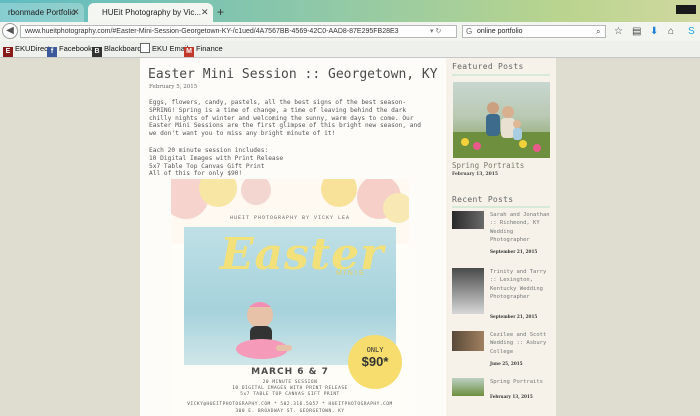 This screenshot has height=416, width=700. Describe the element at coordinates (123, 48) in the screenshot. I see `bookmark-label: Blackboard` at that location.